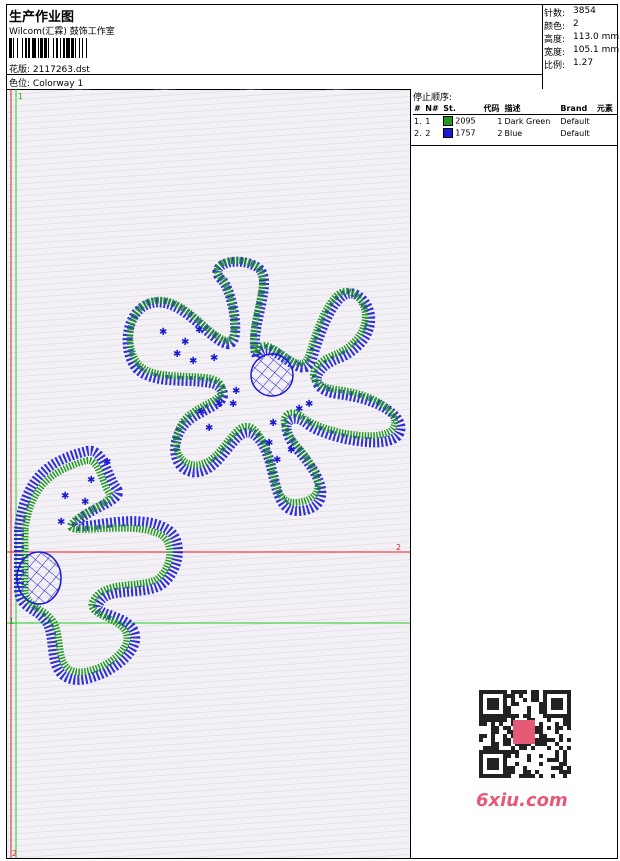 The height and width of the screenshot is (861, 620). Describe the element at coordinates (502, 121) in the screenshot. I see `table-row: 1. 1 2095 1 Dark Green Default` at that location.